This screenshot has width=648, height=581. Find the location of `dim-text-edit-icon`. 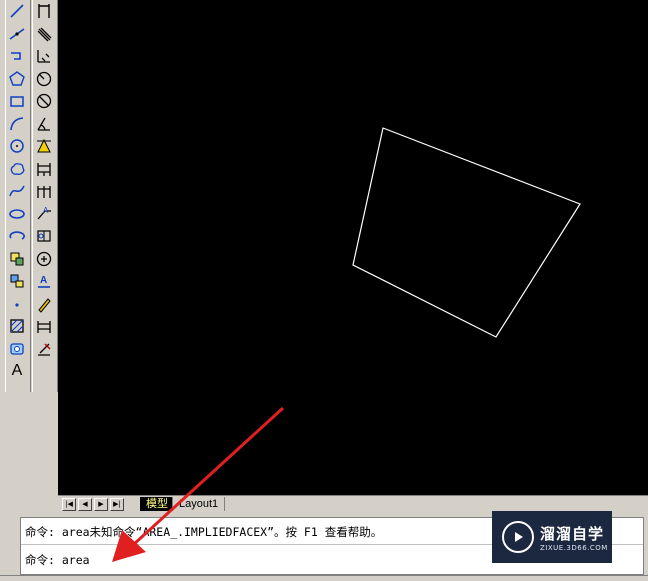

dim-text-edit-icon is located at coordinates (44, 305).